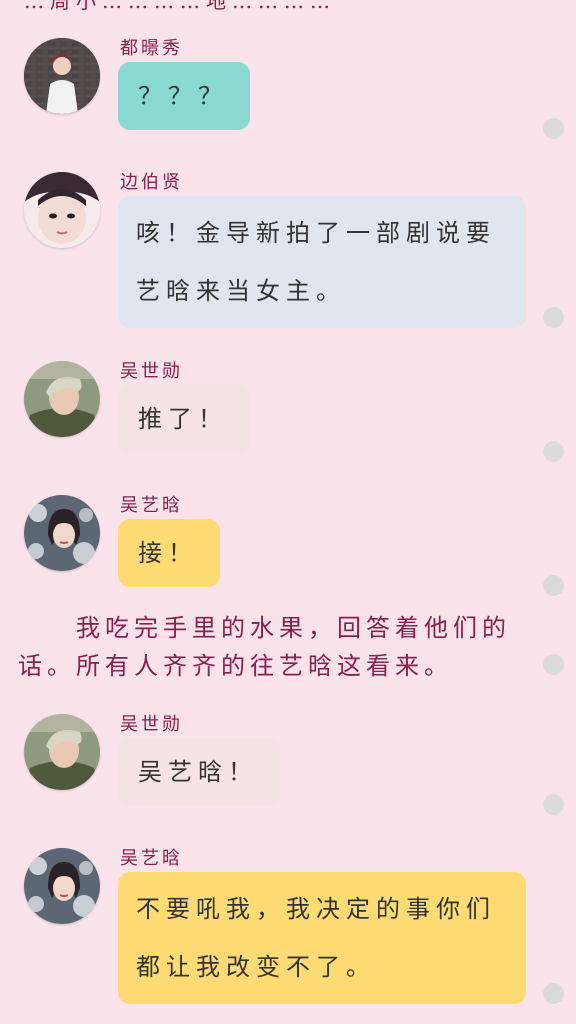  Describe the element at coordinates (322, 938) in the screenshot. I see `message-bubble: 不要吼我，我决定的事你们都让我改变不了。` at that location.